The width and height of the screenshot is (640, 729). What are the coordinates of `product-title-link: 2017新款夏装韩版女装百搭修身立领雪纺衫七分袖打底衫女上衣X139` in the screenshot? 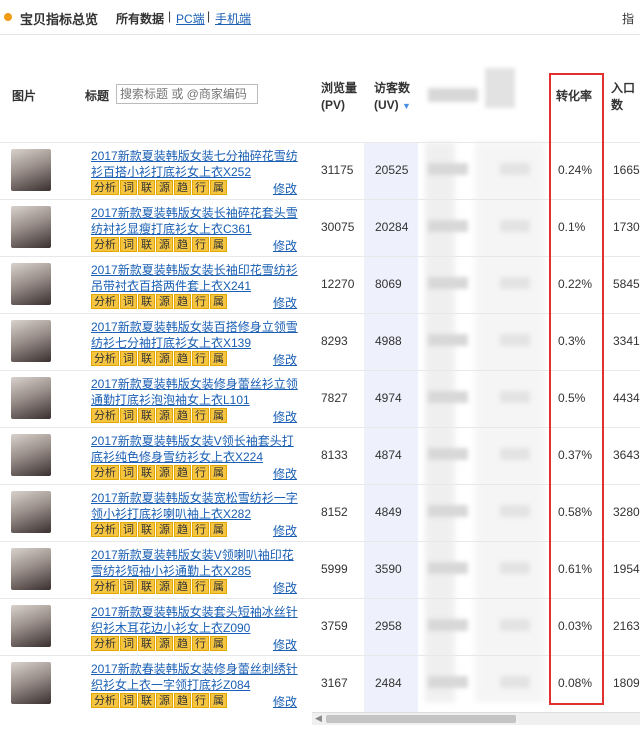 It's located at (196, 335).